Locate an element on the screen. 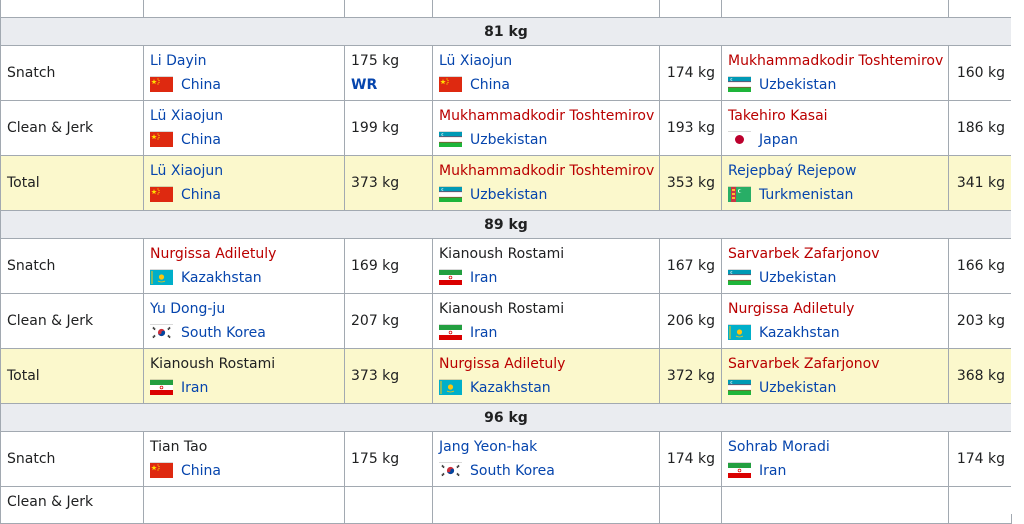 This screenshot has width=1024, height=524. gold-weight-cell: 373 kg is located at coordinates (388, 183).